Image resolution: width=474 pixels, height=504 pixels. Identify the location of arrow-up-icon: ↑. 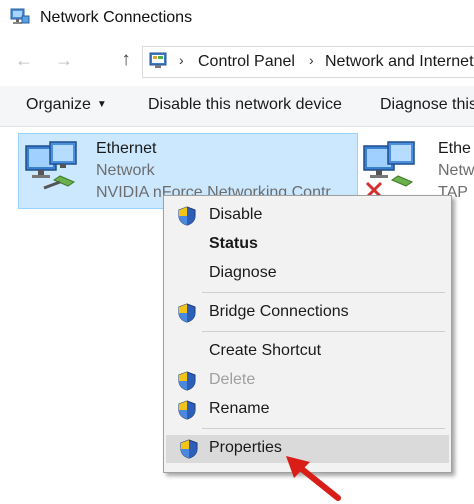
(126, 60).